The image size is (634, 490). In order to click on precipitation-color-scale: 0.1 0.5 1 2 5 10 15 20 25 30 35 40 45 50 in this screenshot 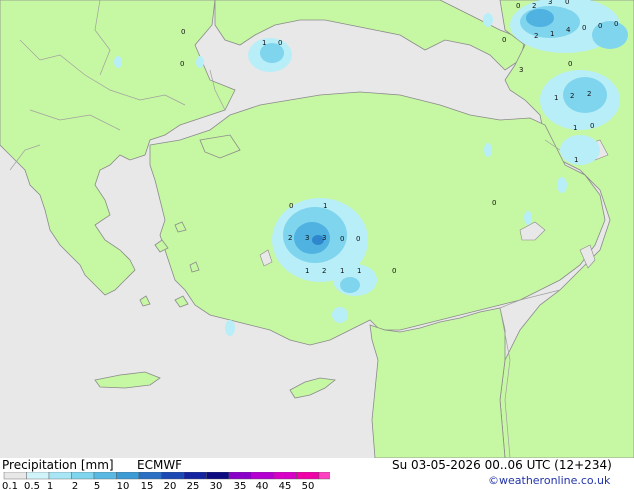, I will do `click(166, 481)`.